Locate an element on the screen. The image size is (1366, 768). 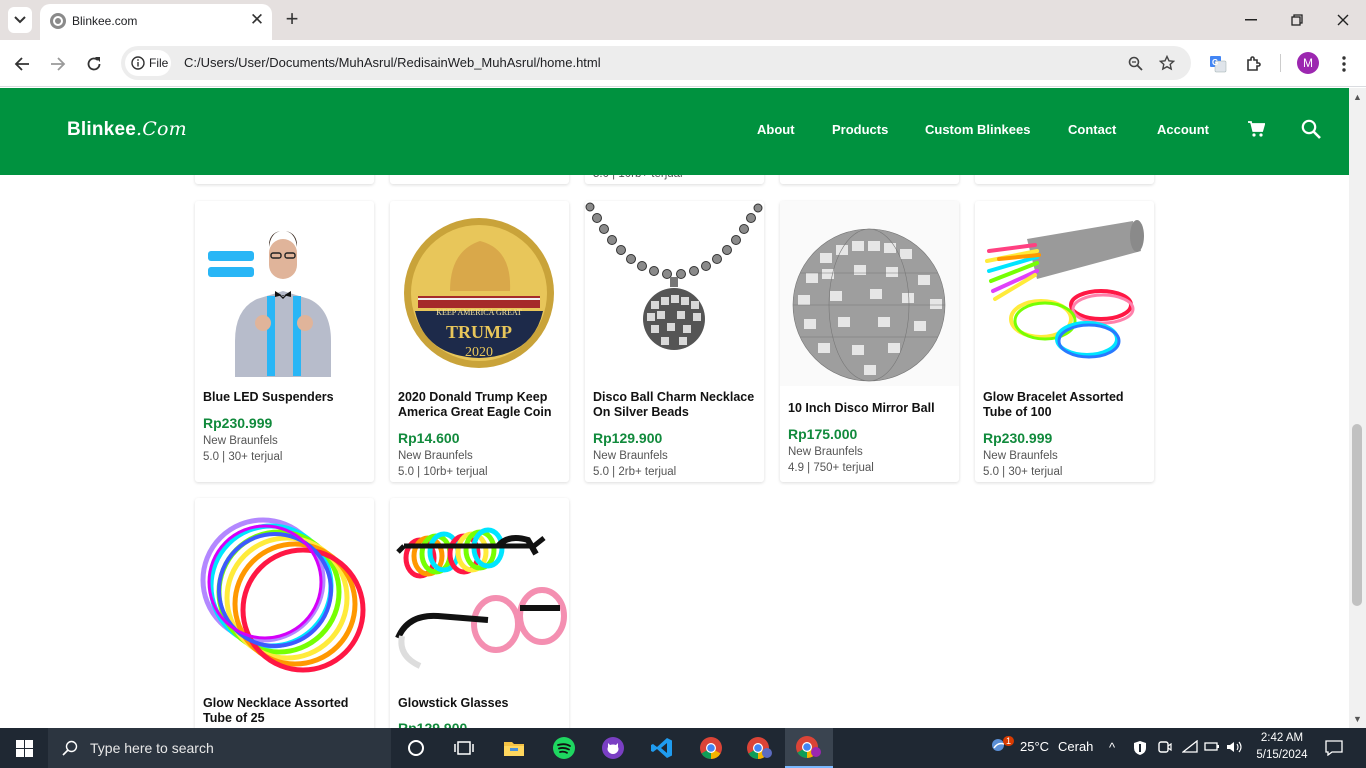
vscode-icon is located at coordinates (662, 748).